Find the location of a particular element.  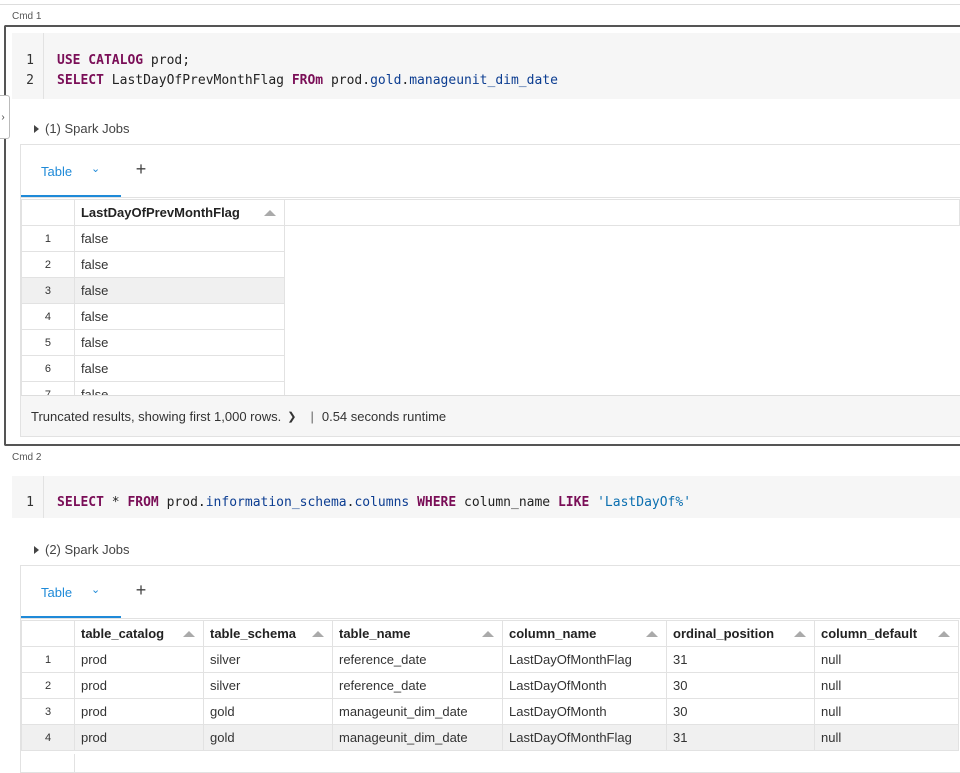

cell-1-label: Cmd 1 is located at coordinates (27, 16).